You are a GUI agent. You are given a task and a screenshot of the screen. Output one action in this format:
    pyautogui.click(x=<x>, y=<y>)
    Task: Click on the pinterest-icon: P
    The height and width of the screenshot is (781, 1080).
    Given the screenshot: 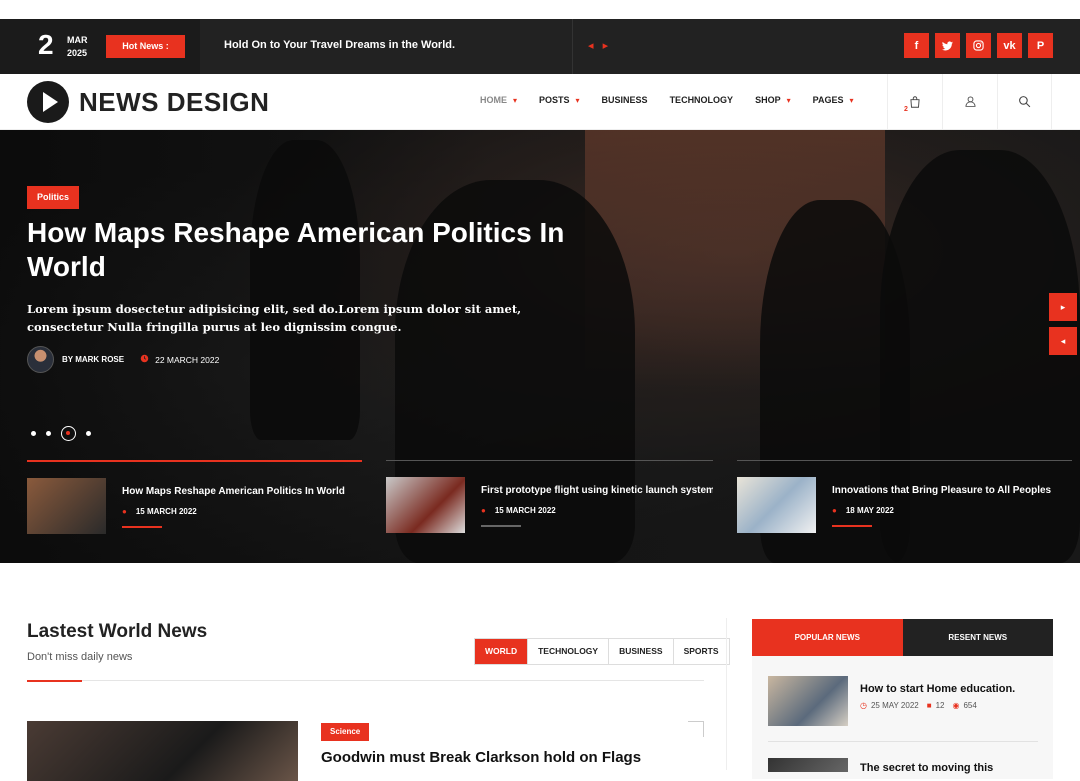 What is the action you would take?
    pyautogui.click(x=1040, y=45)
    